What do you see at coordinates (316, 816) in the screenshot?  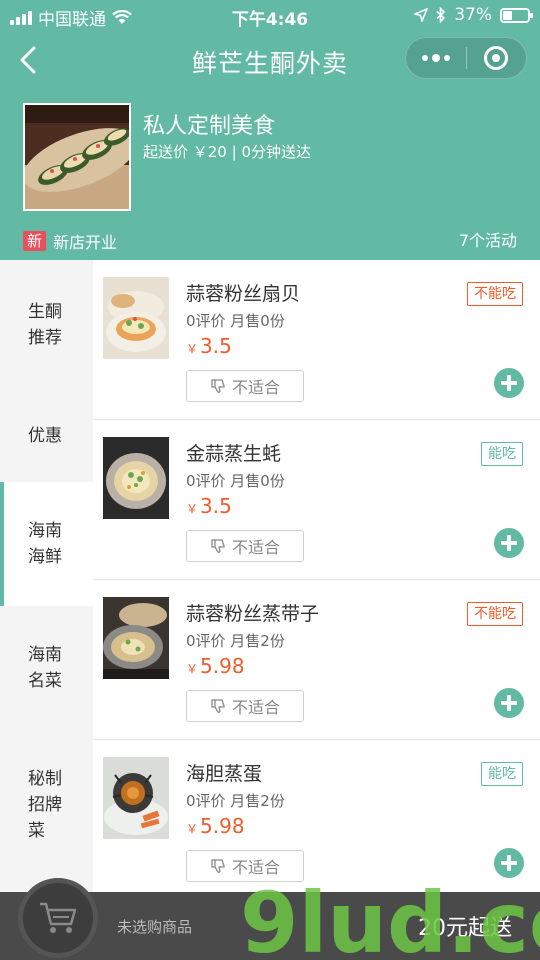 I see `product-item: 海胆蒸蛋 0评价 月售2份 ￥ 5.98 能吃 不适合` at bounding box center [316, 816].